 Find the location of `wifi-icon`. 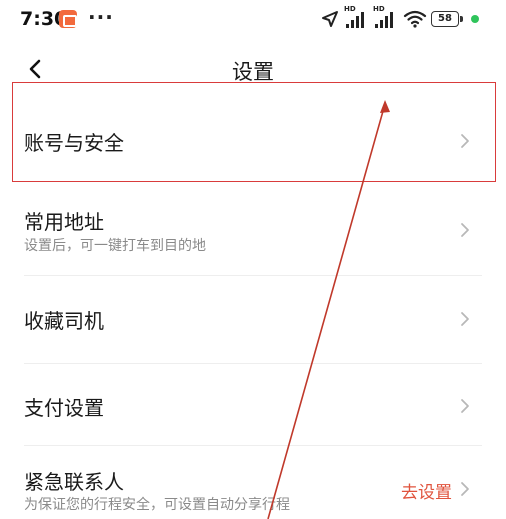

wifi-icon is located at coordinates (415, 19).